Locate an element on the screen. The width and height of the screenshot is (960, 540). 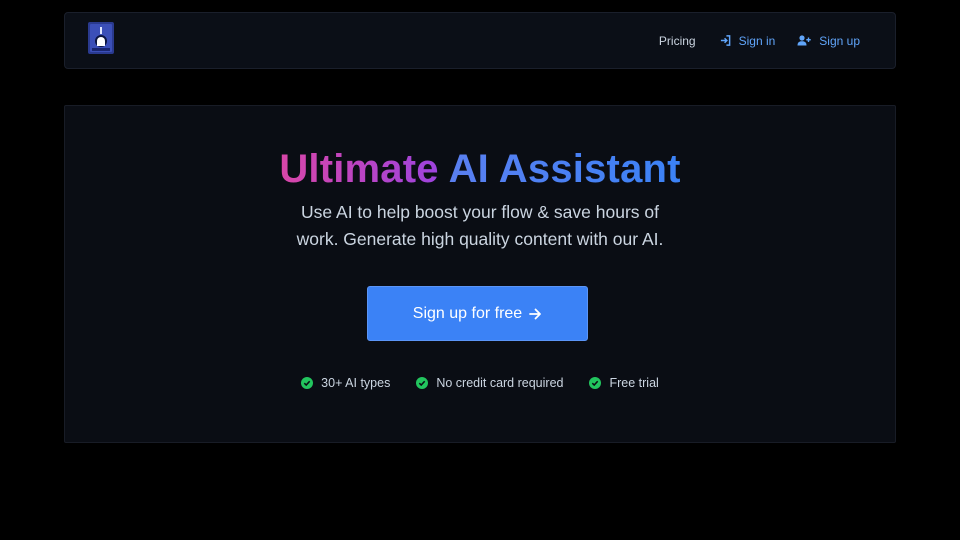
nav-signin-label: Sign in is located at coordinates (757, 40).